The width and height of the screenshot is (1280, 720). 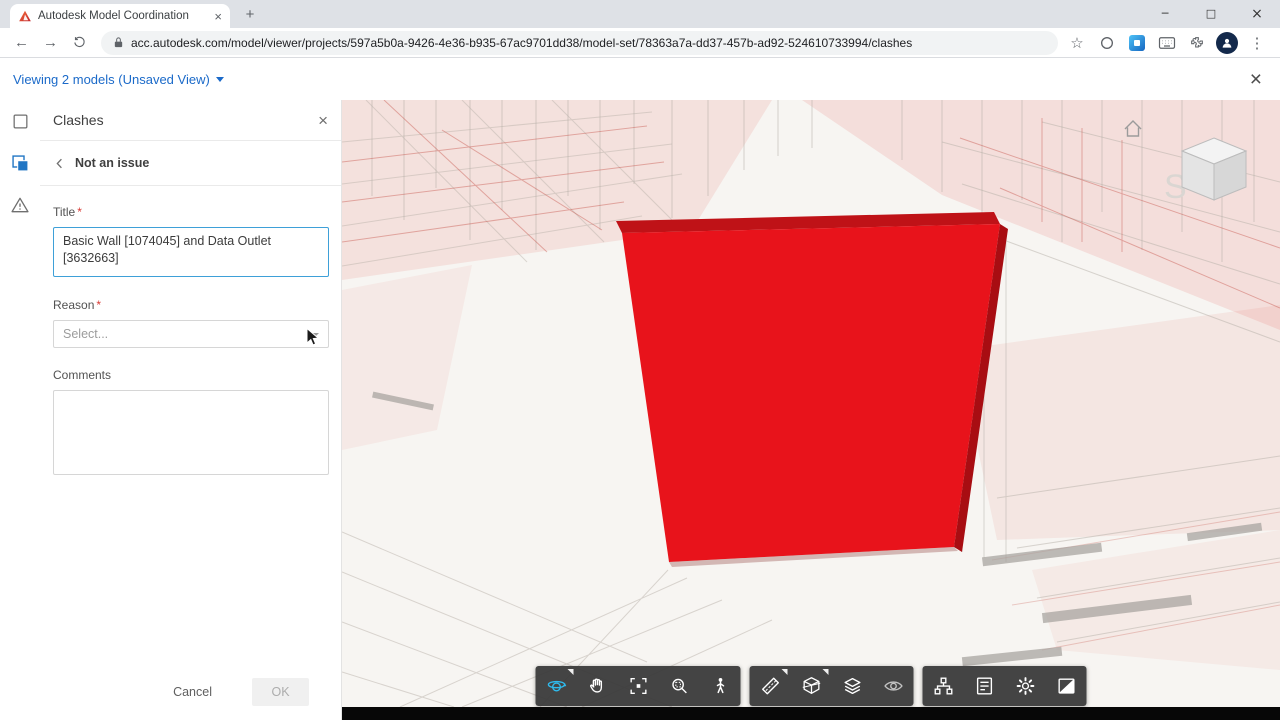 What do you see at coordinates (113, 16) in the screenshot?
I see `tab-title: Autodesk Model Coordination` at bounding box center [113, 16].